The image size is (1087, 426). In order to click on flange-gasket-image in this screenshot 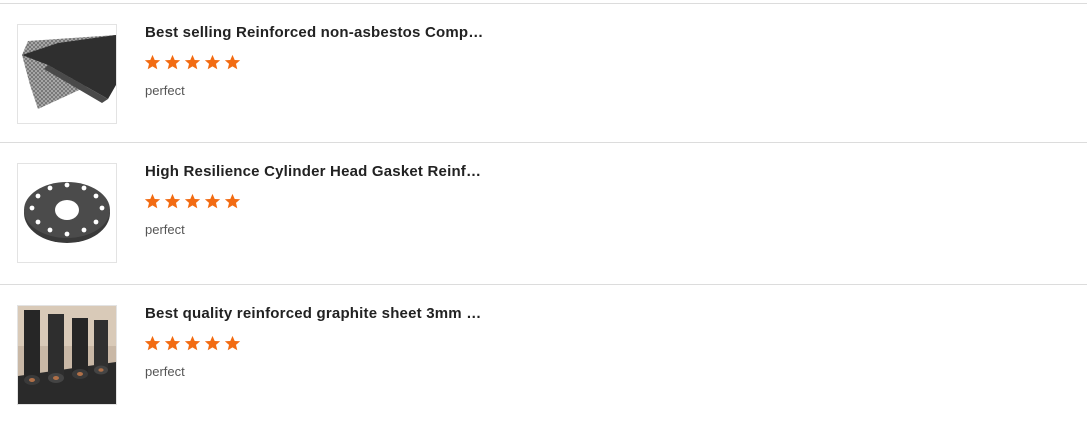, I will do `click(67, 213)`.